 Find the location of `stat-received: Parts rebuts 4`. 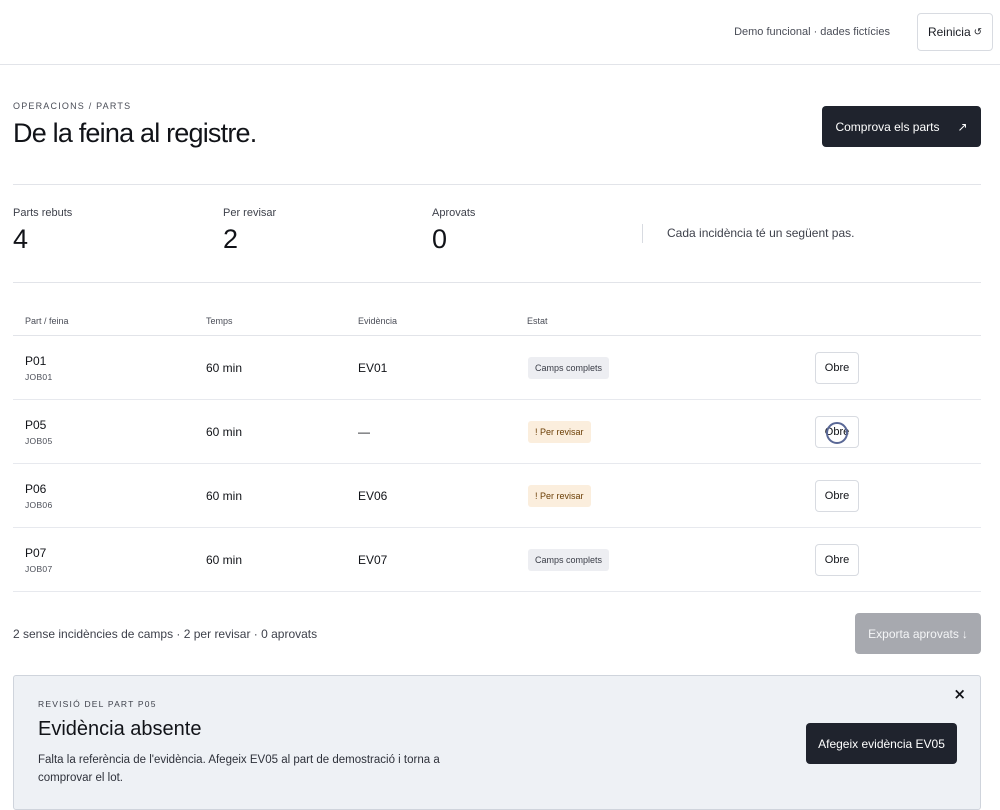

stat-received: Parts rebuts 4 is located at coordinates (42, 231).